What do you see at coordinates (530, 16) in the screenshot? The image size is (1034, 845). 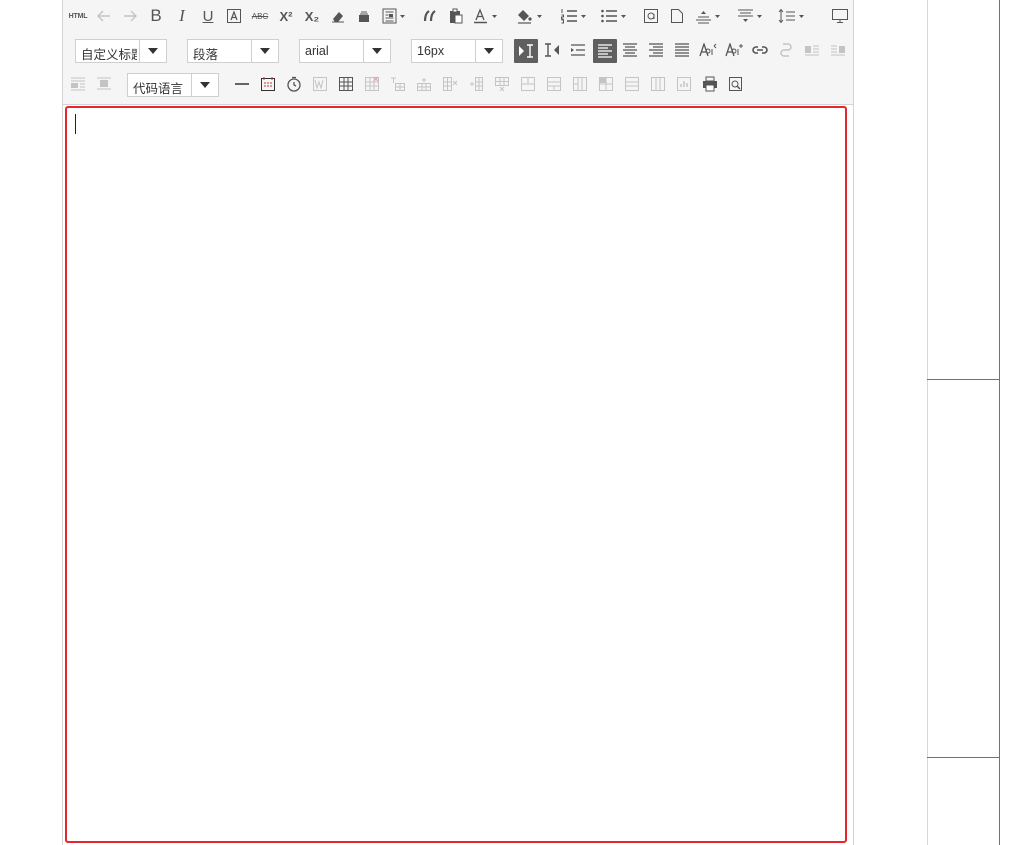 I see `background-color-dropdown` at bounding box center [530, 16].